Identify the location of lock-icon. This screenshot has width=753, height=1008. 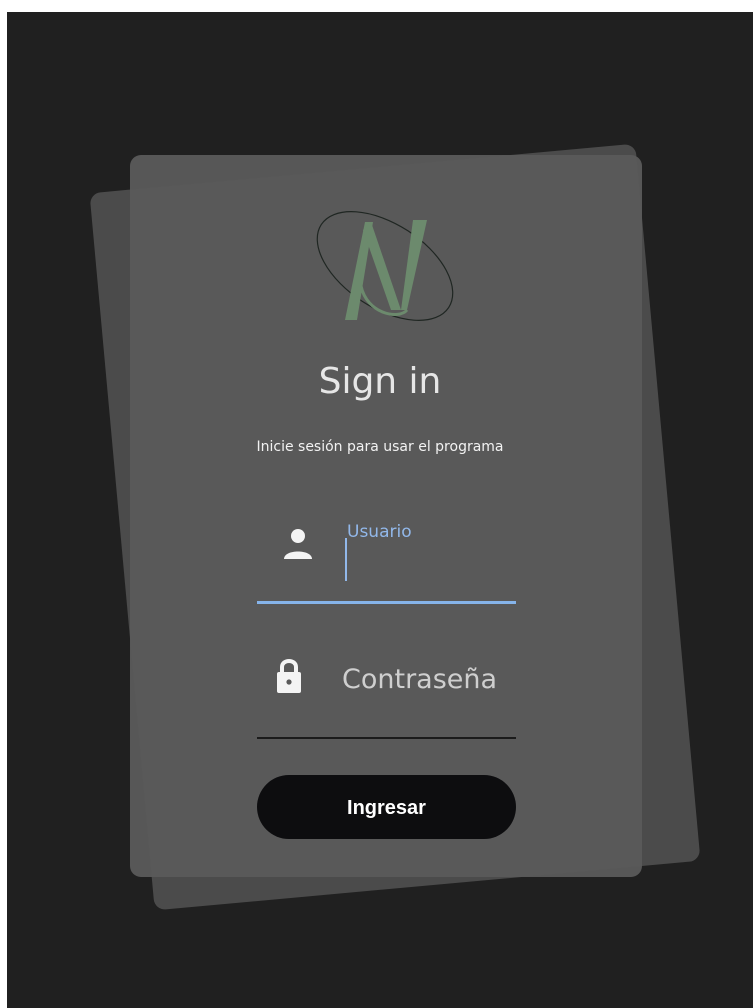
(289, 676).